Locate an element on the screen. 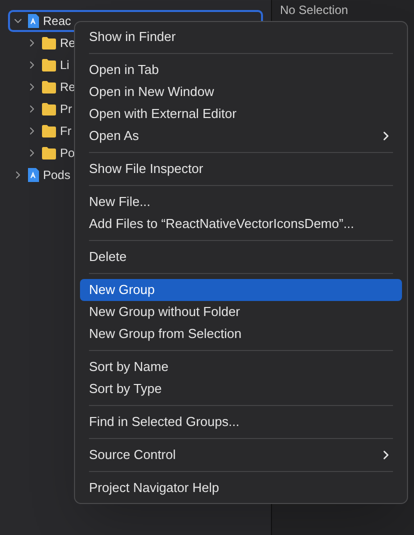 The height and width of the screenshot is (535, 414). row-label: Pr is located at coordinates (66, 109).